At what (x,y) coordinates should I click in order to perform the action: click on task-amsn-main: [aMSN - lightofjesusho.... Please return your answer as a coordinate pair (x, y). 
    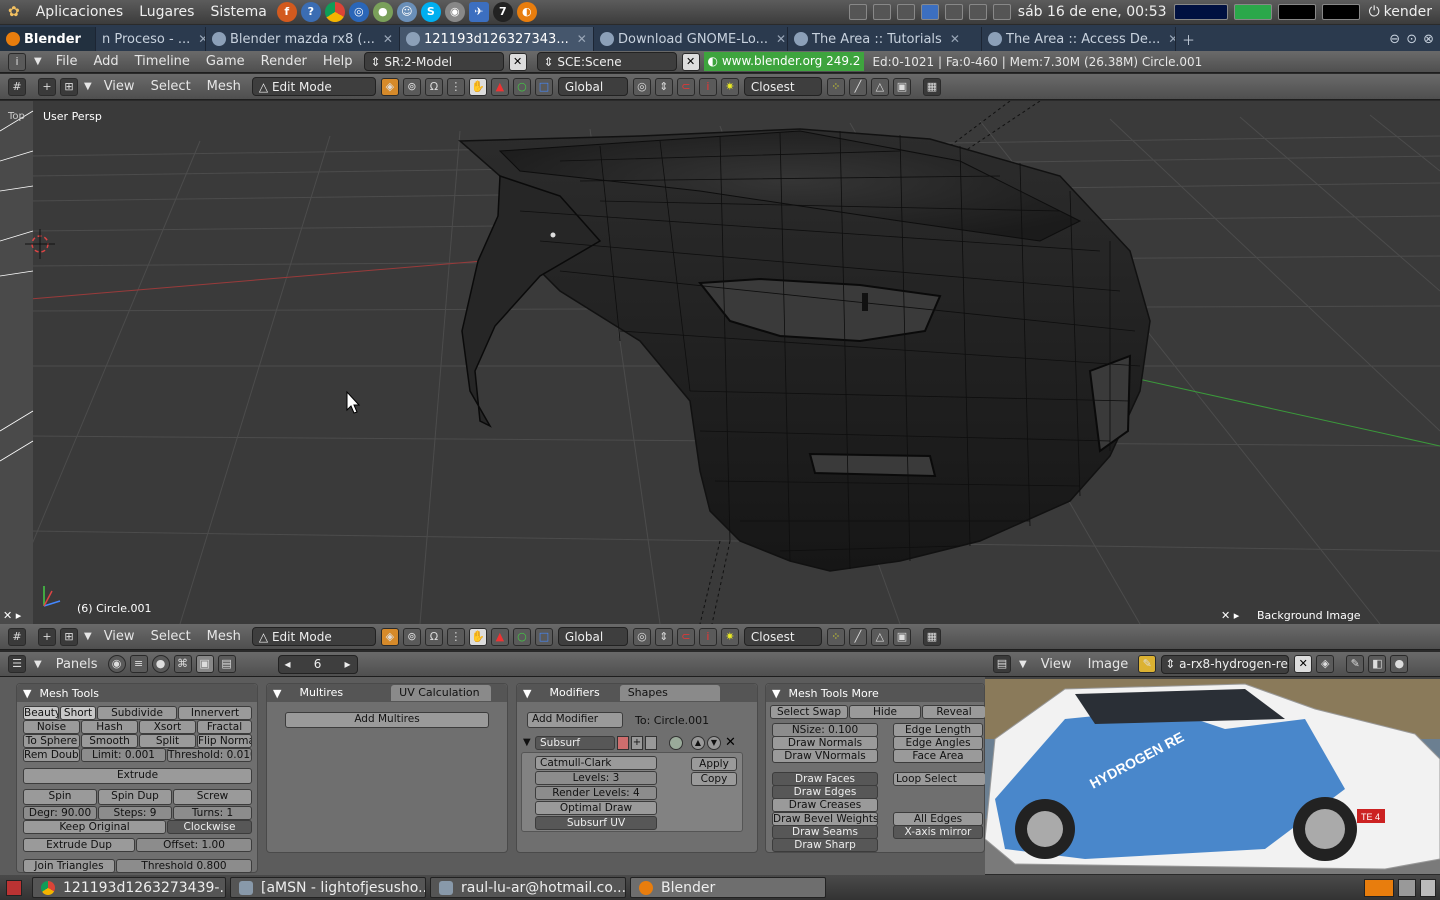
    Looking at the image, I should click on (328, 887).